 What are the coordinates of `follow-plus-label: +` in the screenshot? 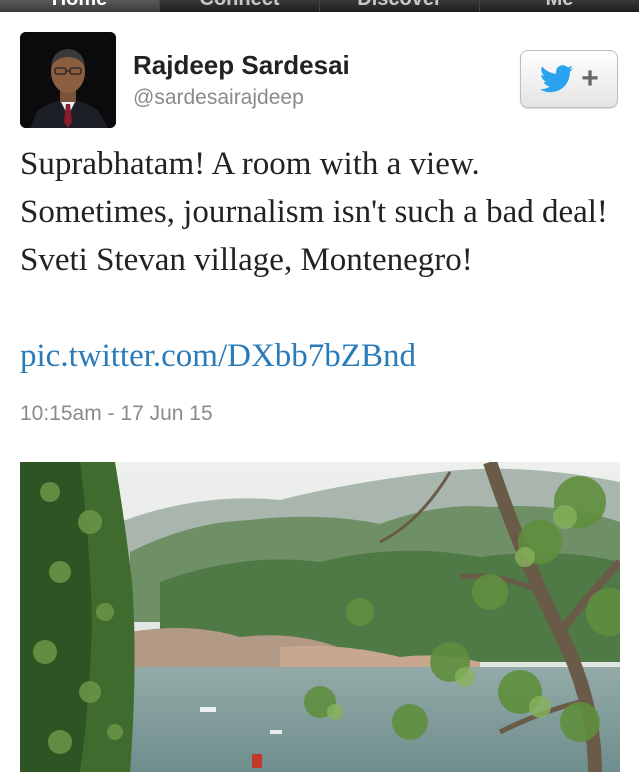 It's located at (590, 78).